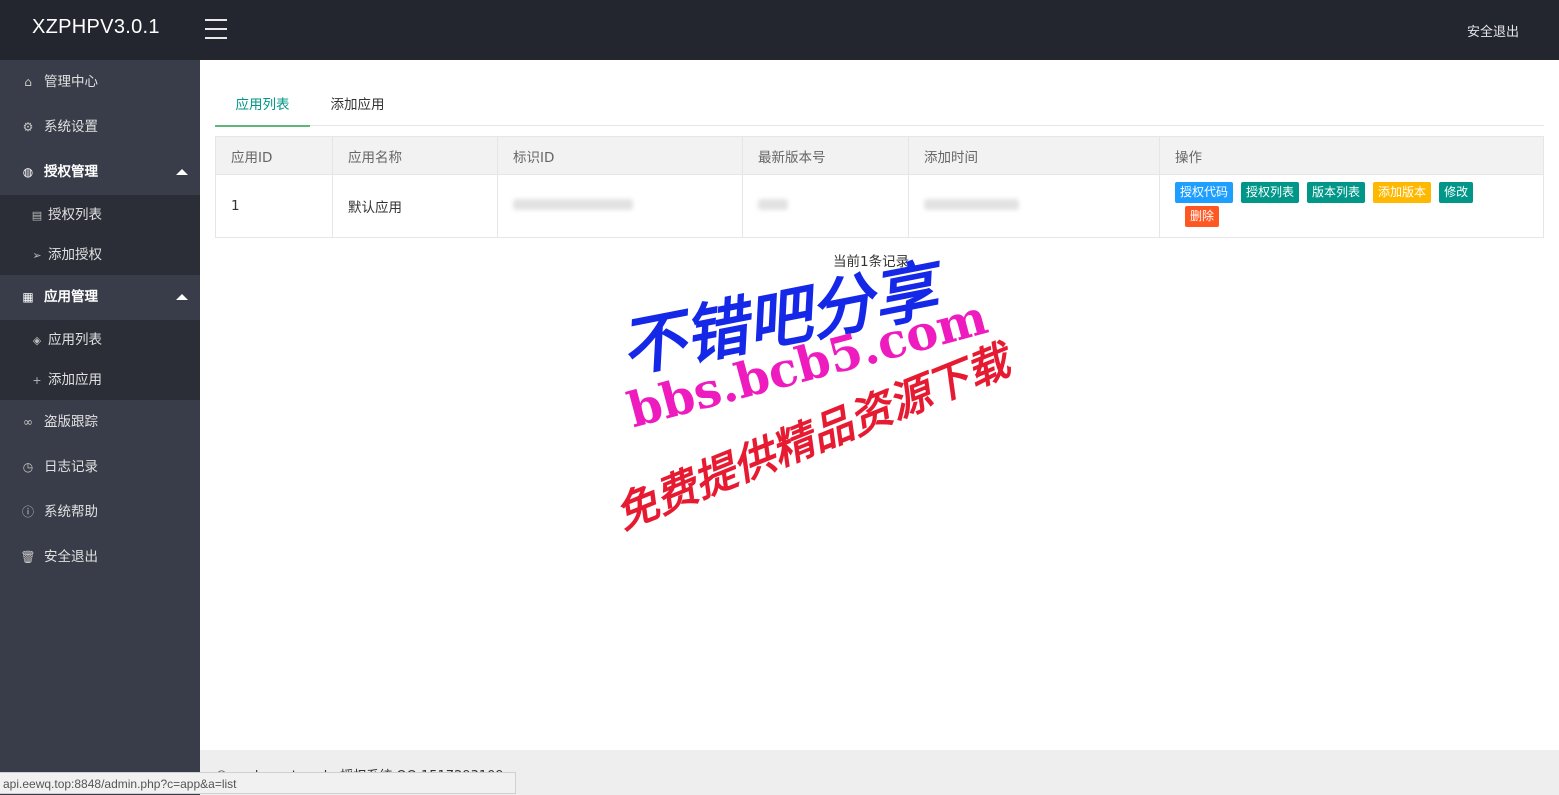 The width and height of the screenshot is (1559, 795). What do you see at coordinates (37, 215) in the screenshot?
I see `document-icon: ▤` at bounding box center [37, 215].